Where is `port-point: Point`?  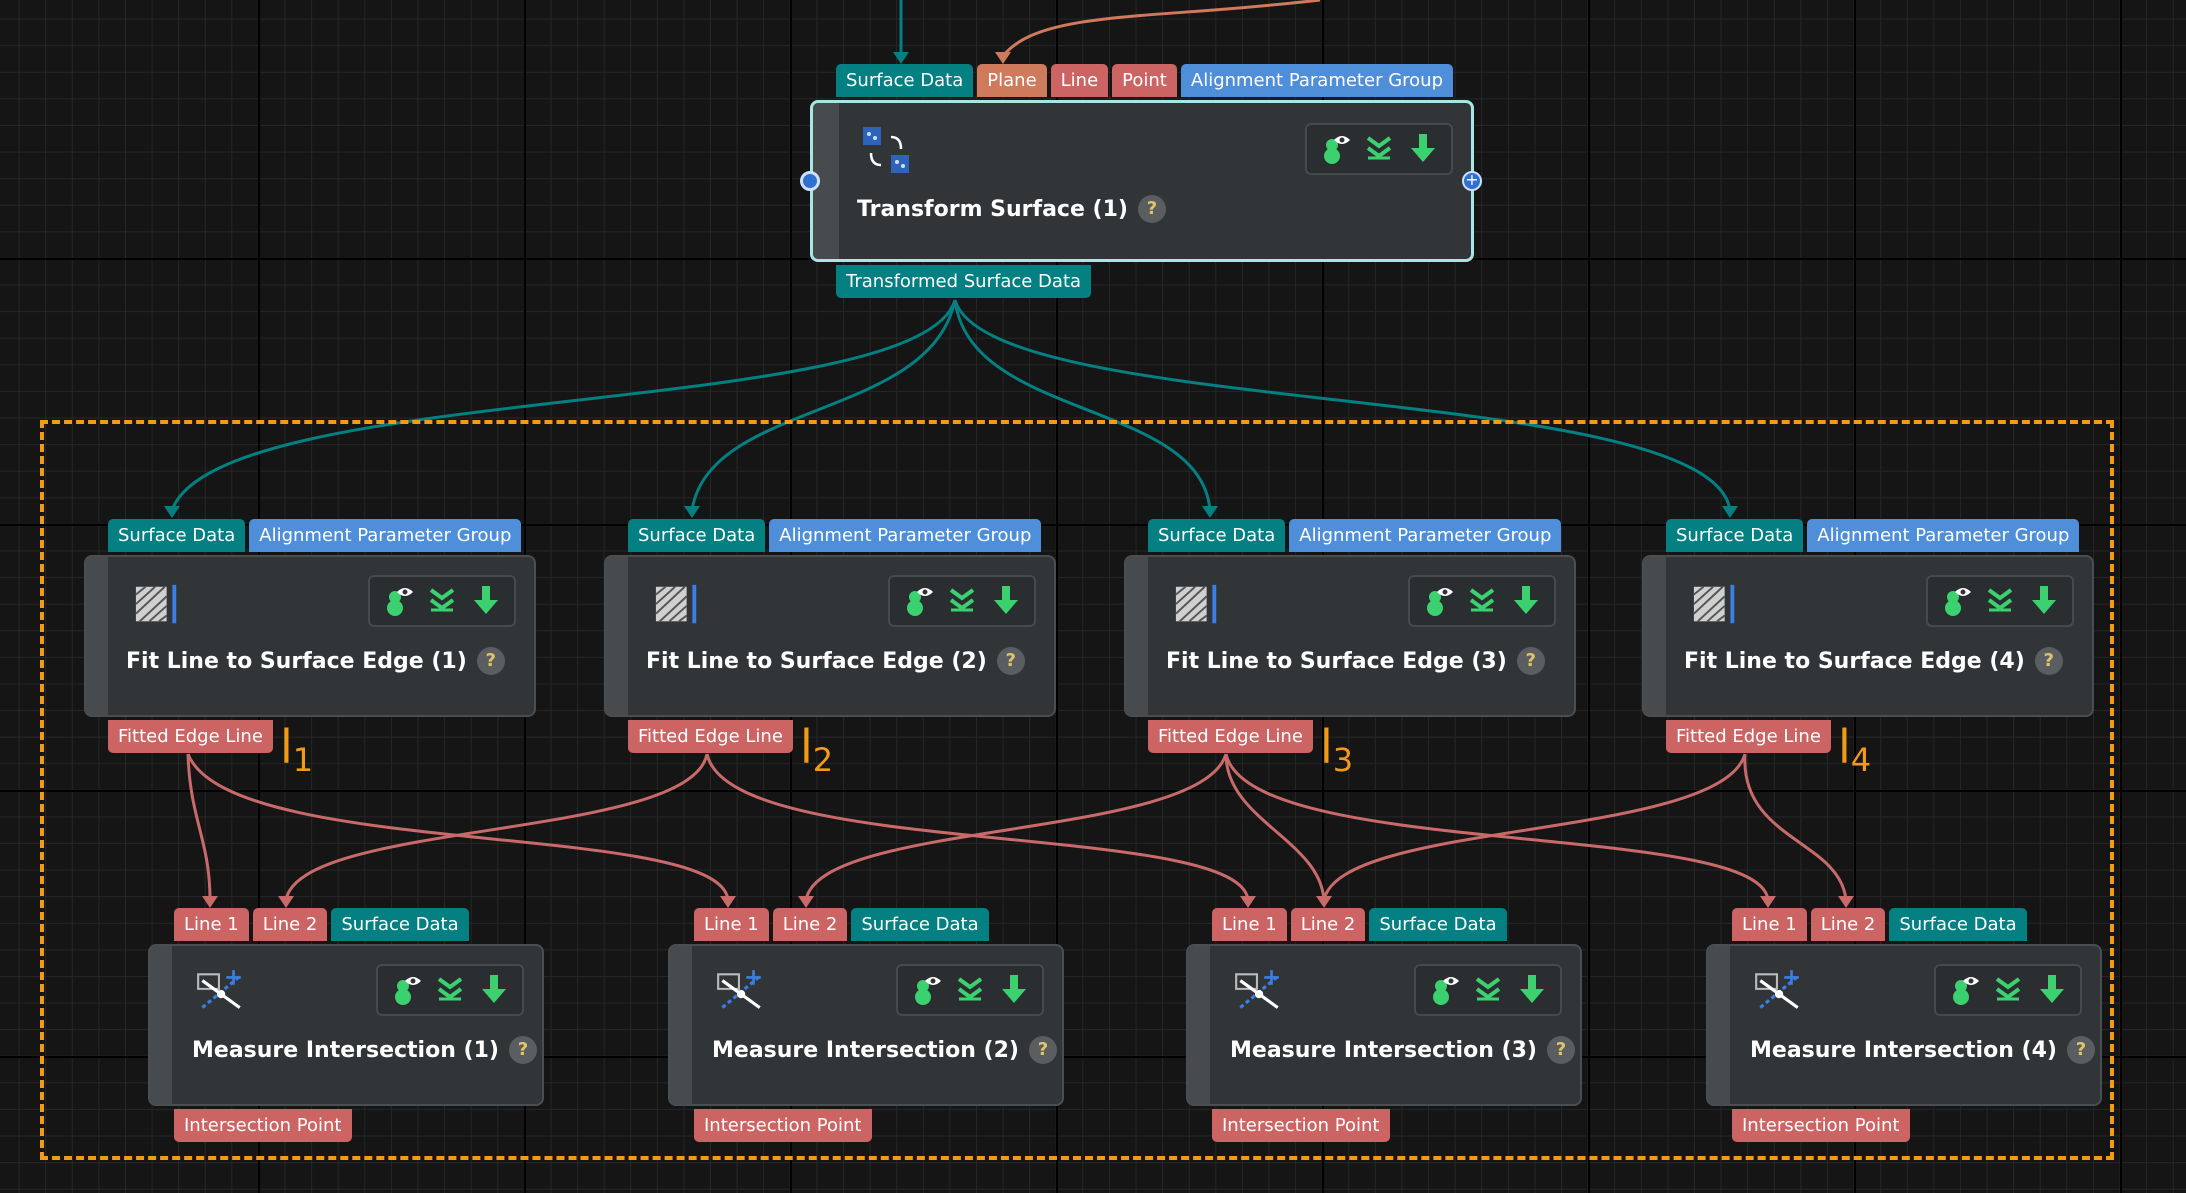 port-point: Point is located at coordinates (1144, 80).